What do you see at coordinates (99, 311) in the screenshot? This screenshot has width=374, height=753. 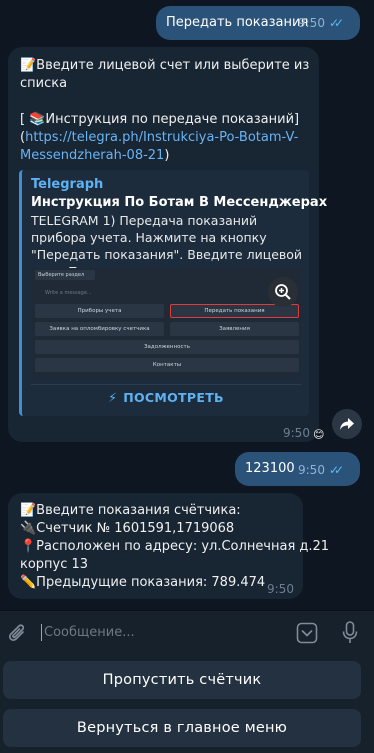 I see `mini-button: Приборы учета` at bounding box center [99, 311].